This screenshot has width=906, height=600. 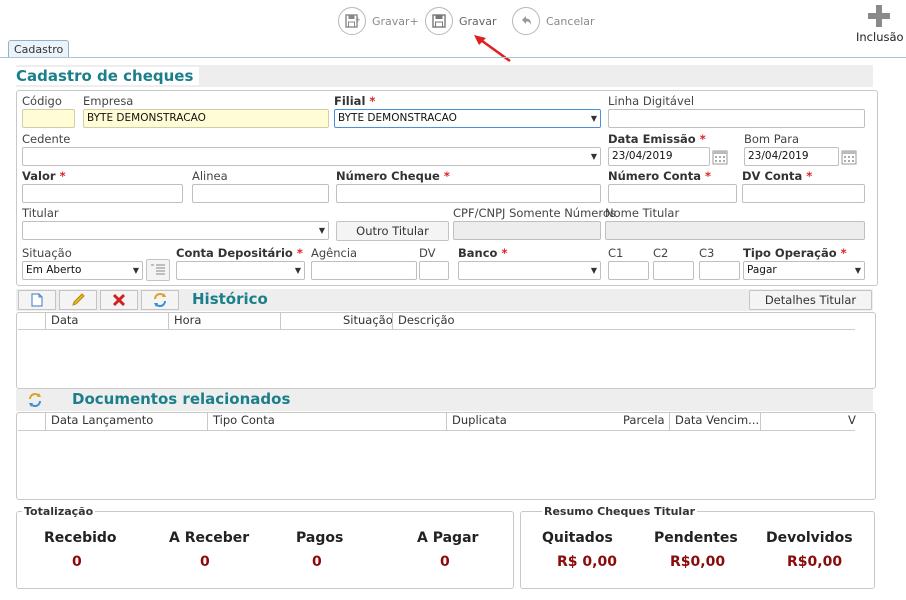 What do you see at coordinates (553, 21) in the screenshot?
I see `cancelar-button: Cancelar` at bounding box center [553, 21].